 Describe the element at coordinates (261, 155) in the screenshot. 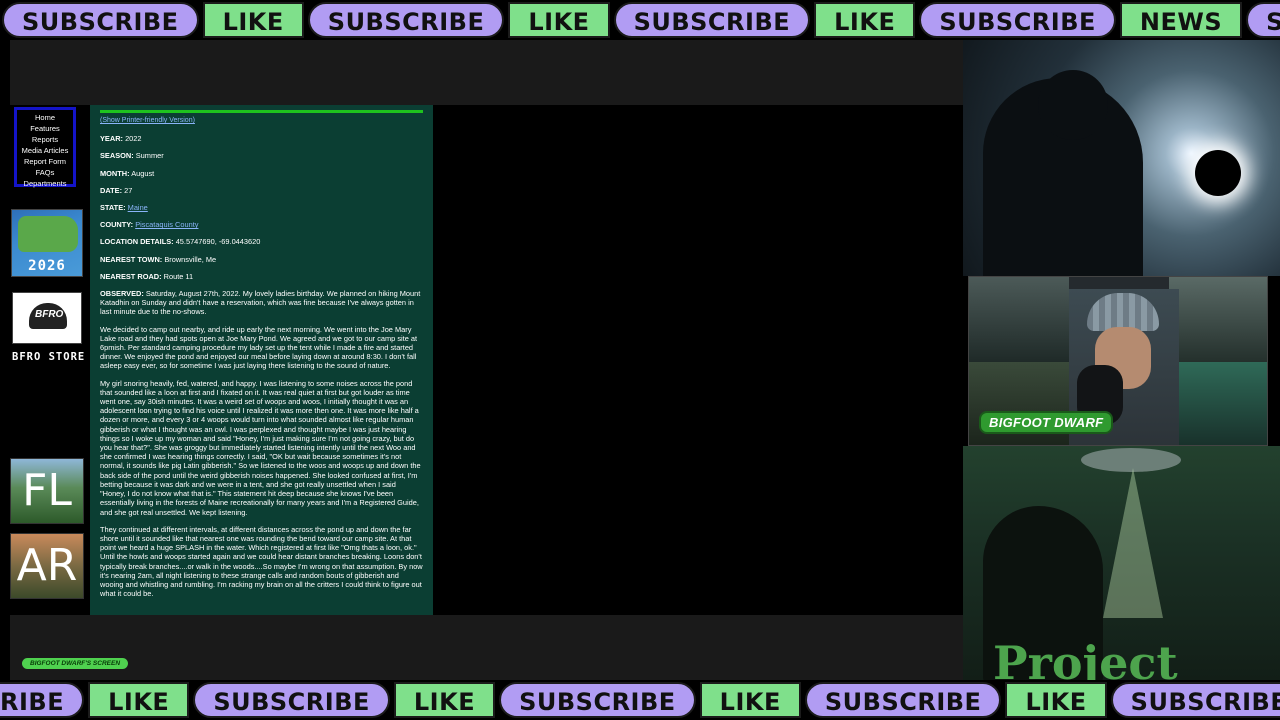

I see `report-field: SEASON: Summer` at that location.